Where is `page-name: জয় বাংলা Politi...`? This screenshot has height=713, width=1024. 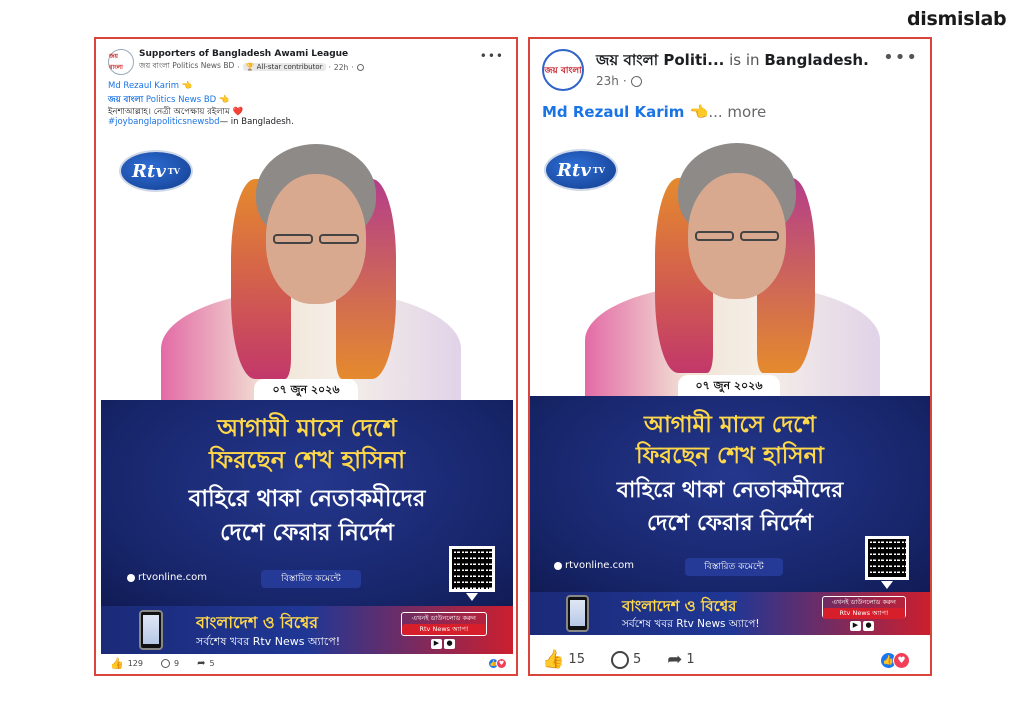
page-name: জয় বাংলা Politi... is located at coordinates (660, 60).